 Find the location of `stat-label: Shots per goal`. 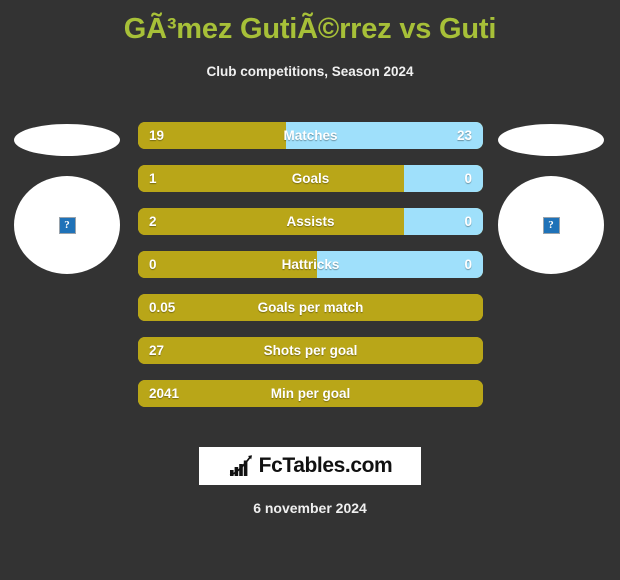

stat-label: Shots per goal is located at coordinates (310, 350).